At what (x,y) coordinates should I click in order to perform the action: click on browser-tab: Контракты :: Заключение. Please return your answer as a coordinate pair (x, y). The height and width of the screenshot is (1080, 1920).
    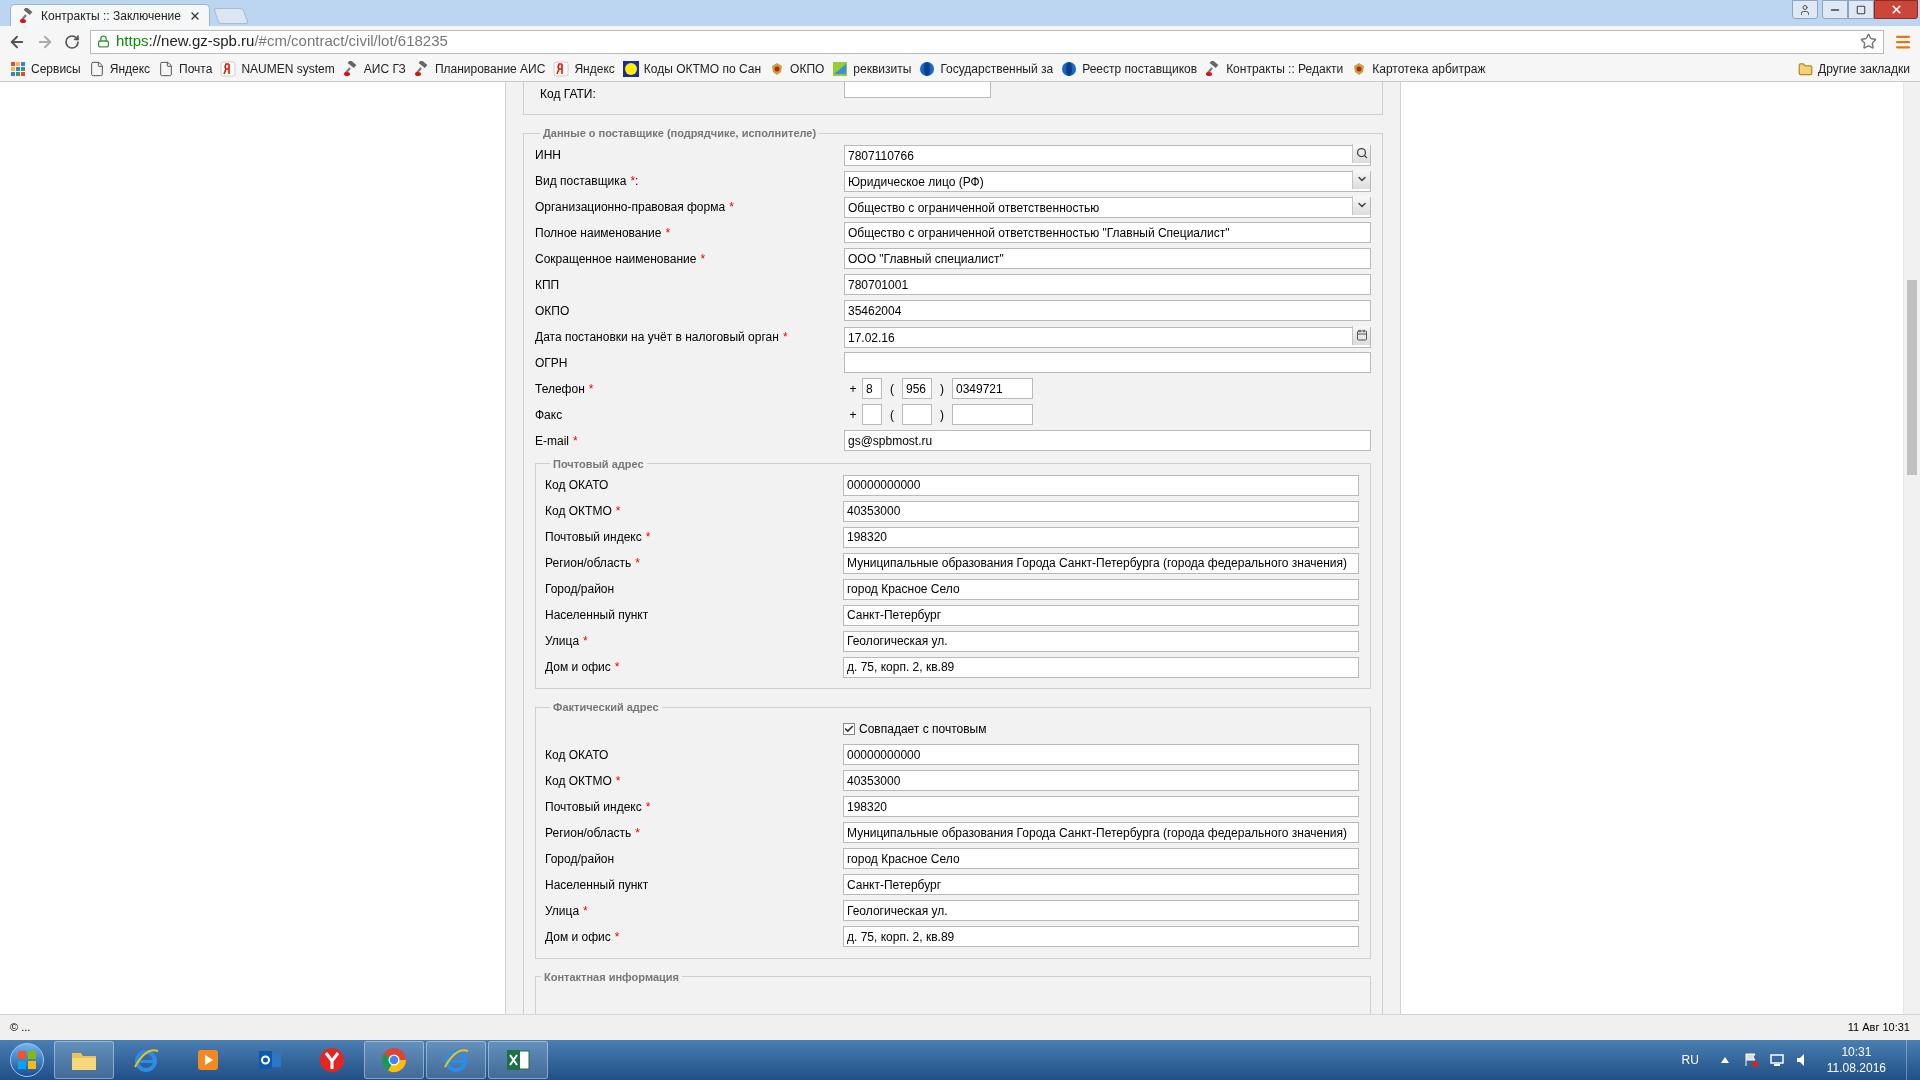
    Looking at the image, I should click on (110, 15).